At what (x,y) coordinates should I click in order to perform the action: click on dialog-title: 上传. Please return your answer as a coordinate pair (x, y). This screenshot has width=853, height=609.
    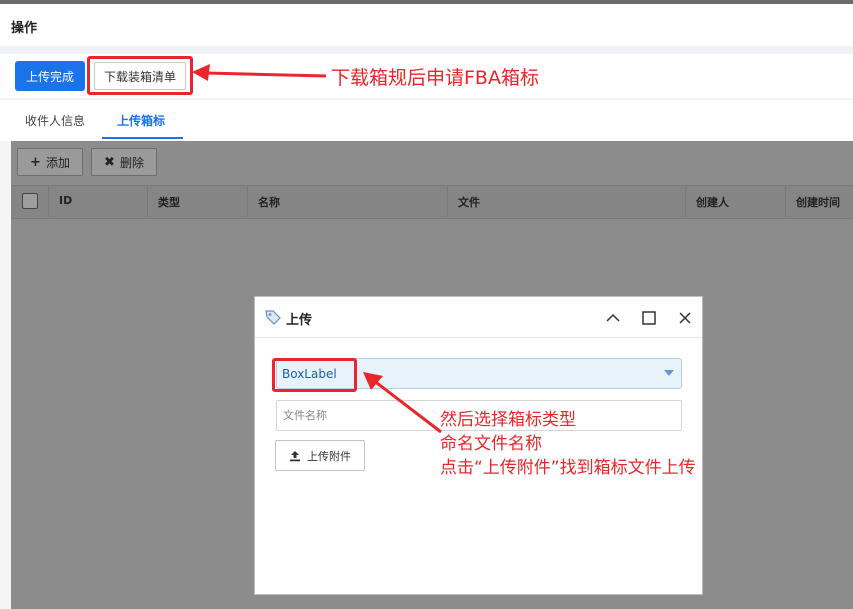
    Looking at the image, I should click on (299, 320).